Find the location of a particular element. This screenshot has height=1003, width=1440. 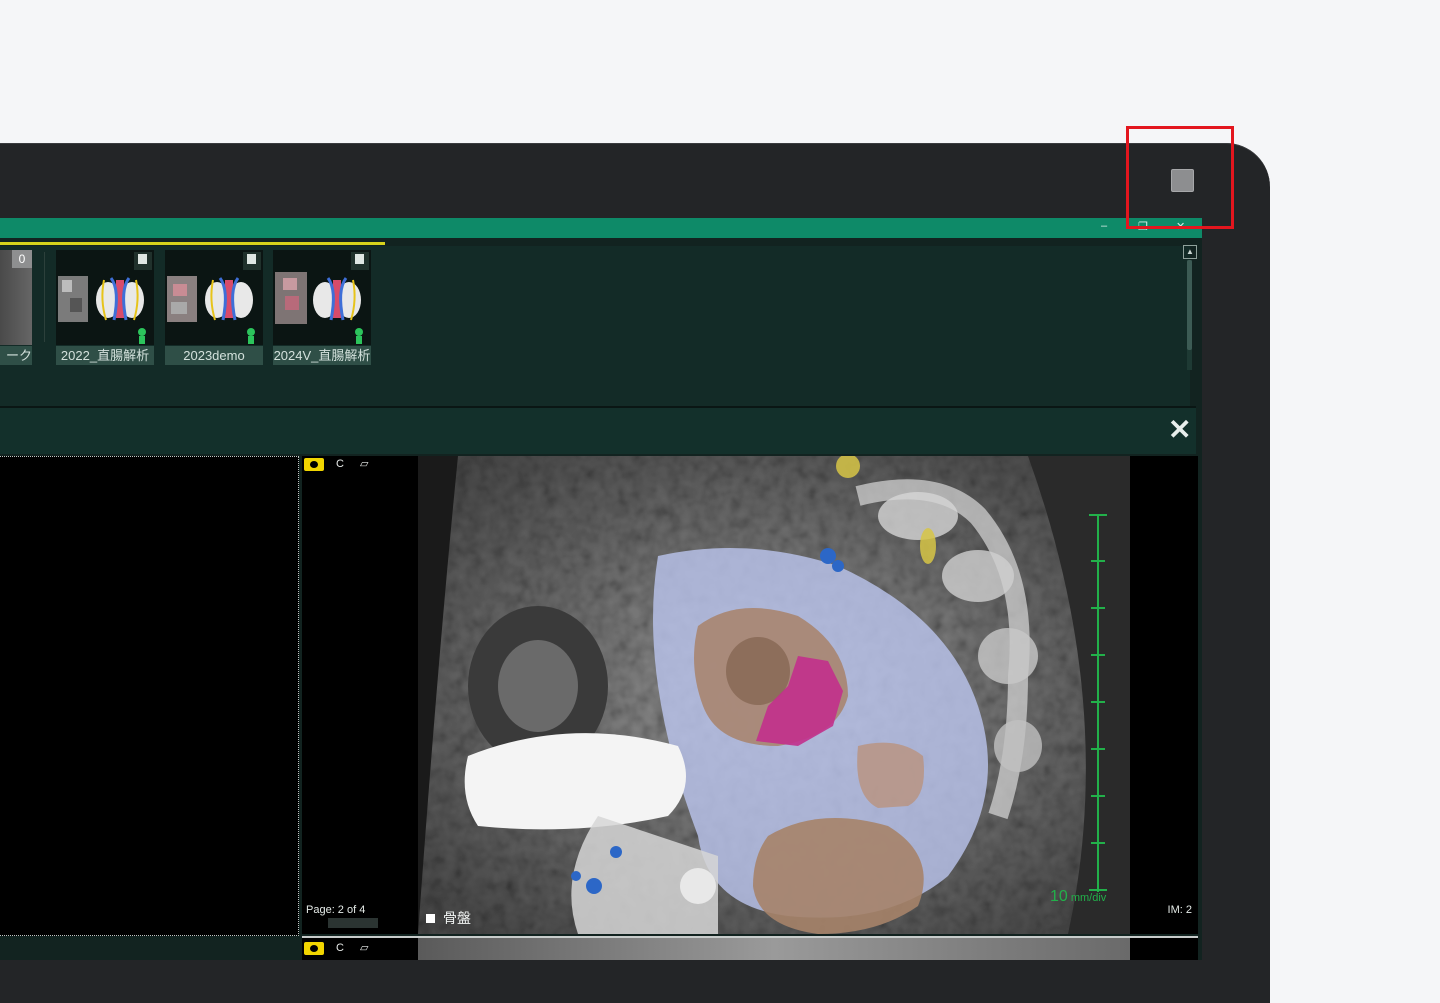

segment-label-pelvis: 骨盤 is located at coordinates (448, 918).